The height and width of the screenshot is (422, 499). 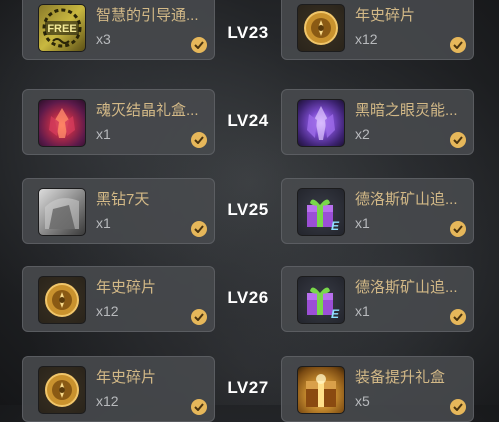 I want to click on item-name: 黑钻7天, so click(x=123, y=199).